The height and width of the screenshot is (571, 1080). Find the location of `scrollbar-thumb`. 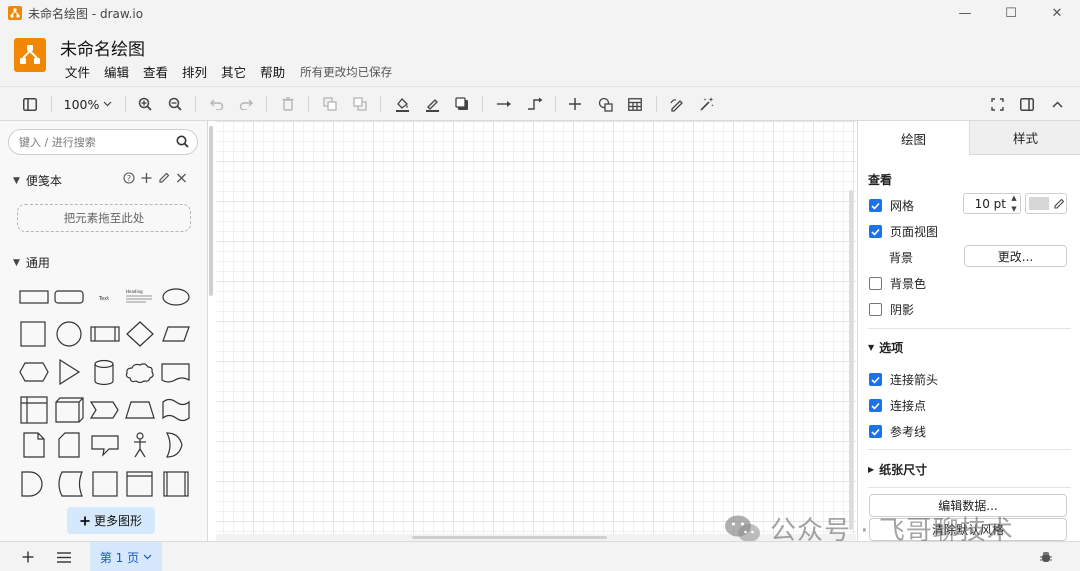

scrollbar-thumb is located at coordinates (509, 537).